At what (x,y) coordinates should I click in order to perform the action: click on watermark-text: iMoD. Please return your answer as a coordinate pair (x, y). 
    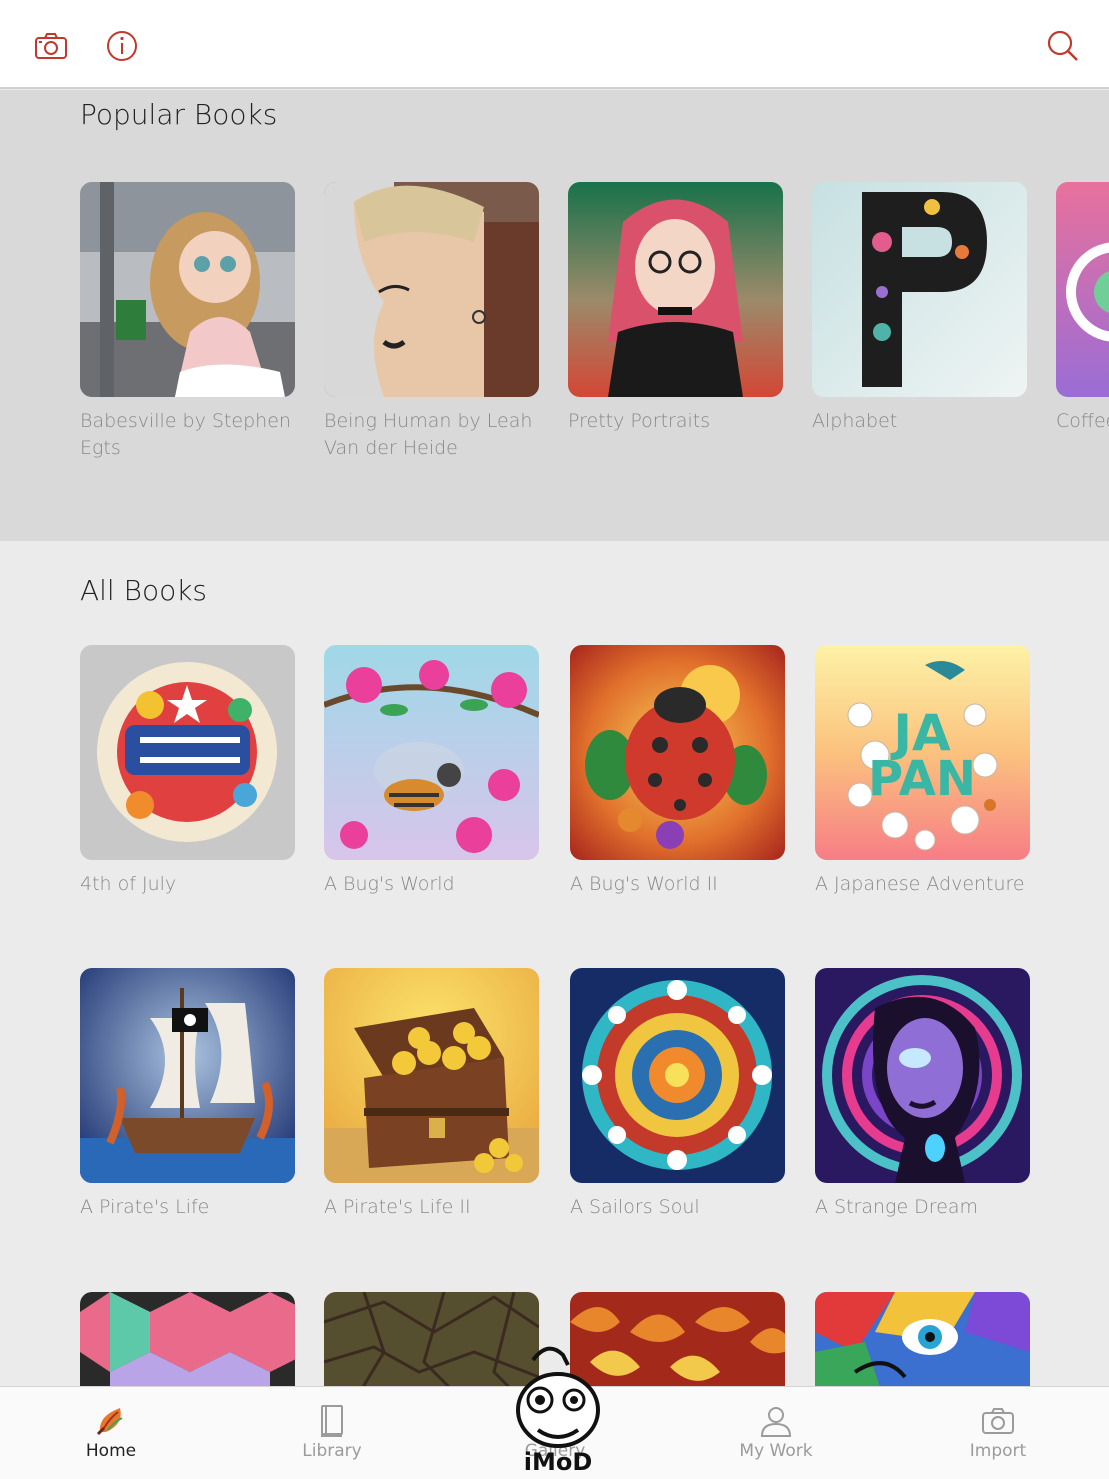
    Looking at the image, I should click on (558, 1462).